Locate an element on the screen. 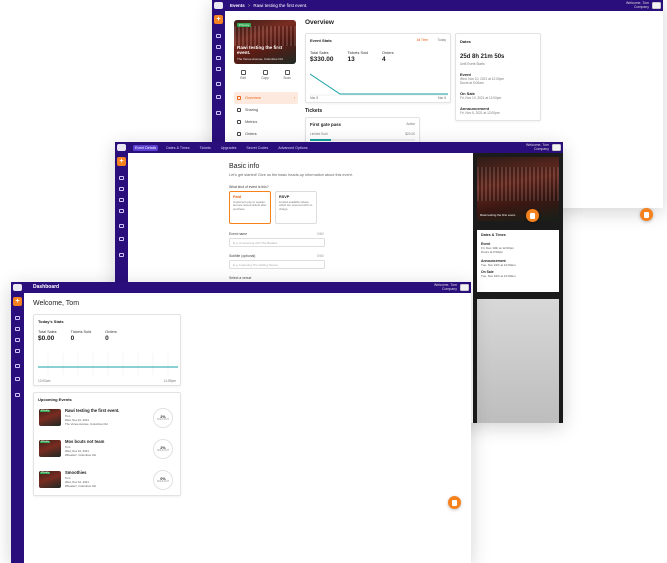 This screenshot has height=563, width=667. chat-icon is located at coordinates (532, 215).